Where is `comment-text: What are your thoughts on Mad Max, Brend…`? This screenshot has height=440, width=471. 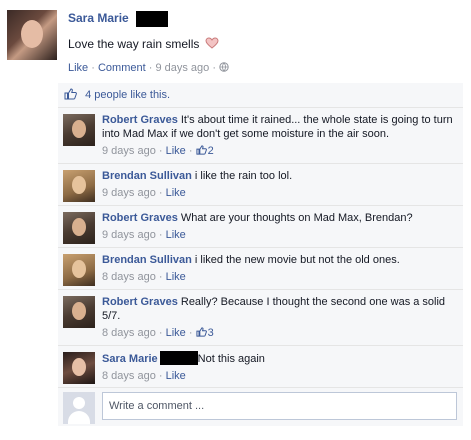 comment-text: What are your thoughts on Mad Max, Brend… is located at coordinates (296, 218).